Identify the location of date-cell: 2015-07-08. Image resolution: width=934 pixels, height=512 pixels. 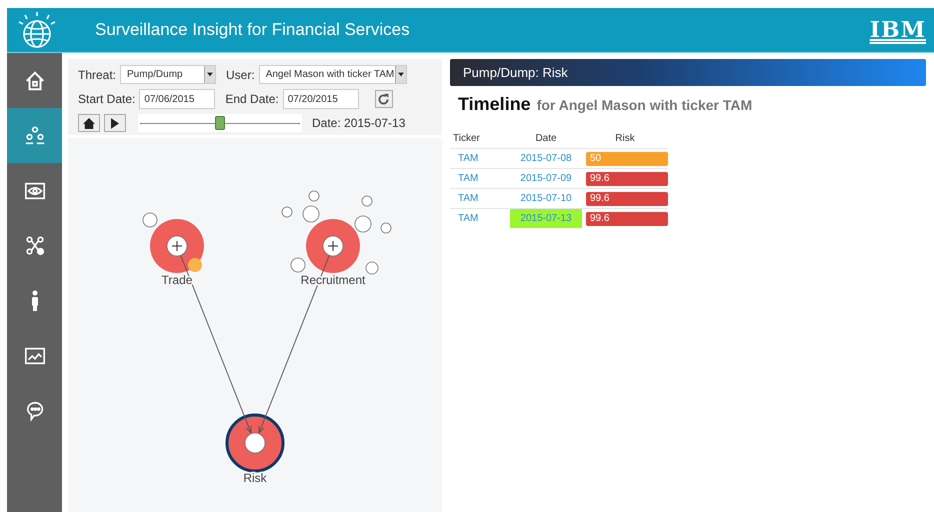
(546, 158).